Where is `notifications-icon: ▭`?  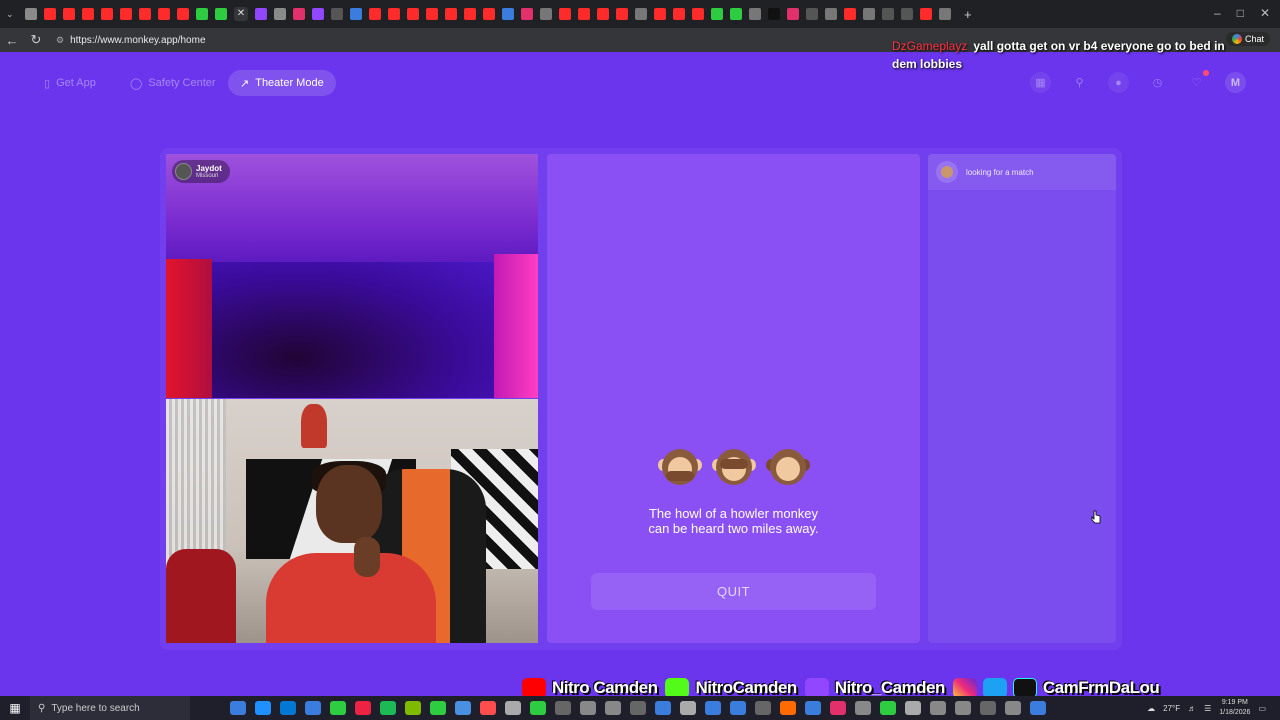
notifications-icon: ▭ is located at coordinates (1262, 708).